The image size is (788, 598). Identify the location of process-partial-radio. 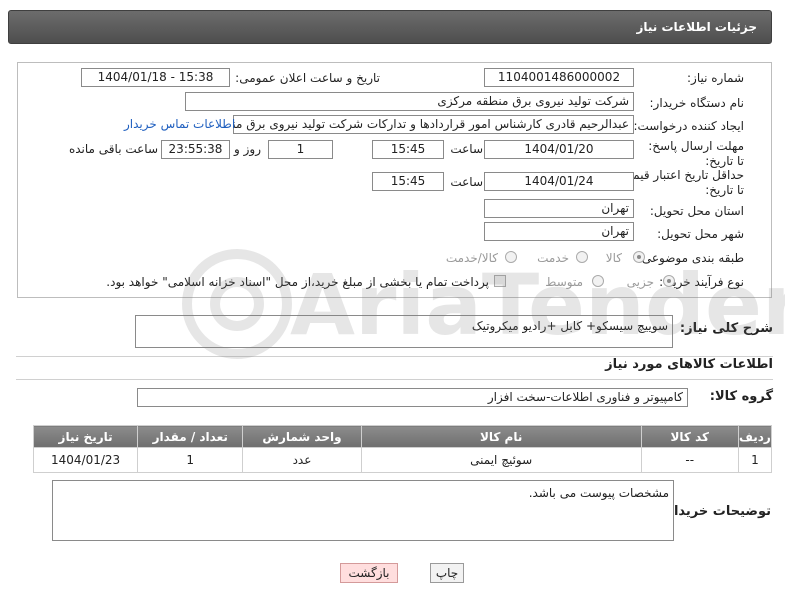
(669, 281).